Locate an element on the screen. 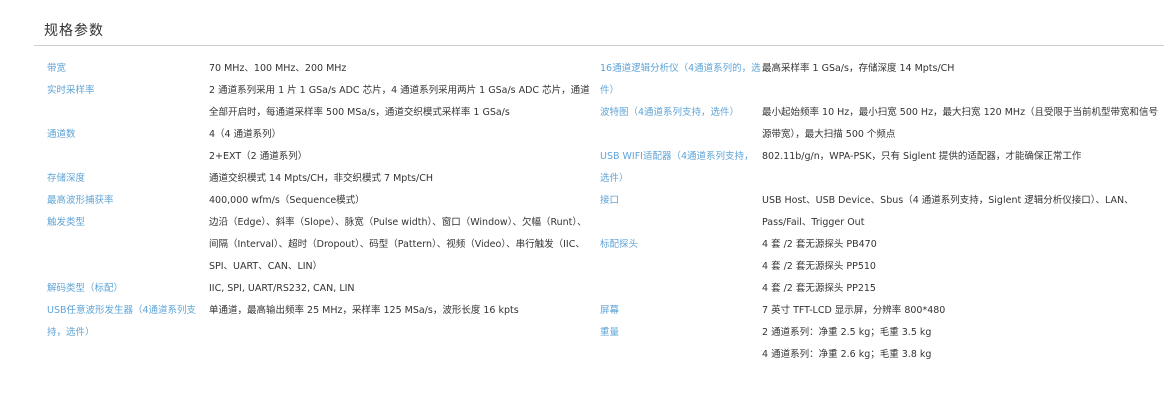 The height and width of the screenshot is (407, 1174). spec-value: 4（4 通道系列） is located at coordinates (245, 134).